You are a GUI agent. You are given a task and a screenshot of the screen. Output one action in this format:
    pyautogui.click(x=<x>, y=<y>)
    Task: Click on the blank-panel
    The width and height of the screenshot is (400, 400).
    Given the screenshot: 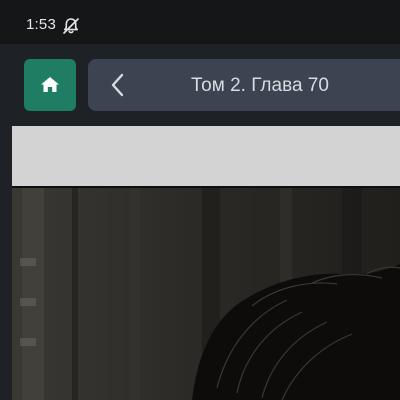 What is the action you would take?
    pyautogui.click(x=206, y=156)
    